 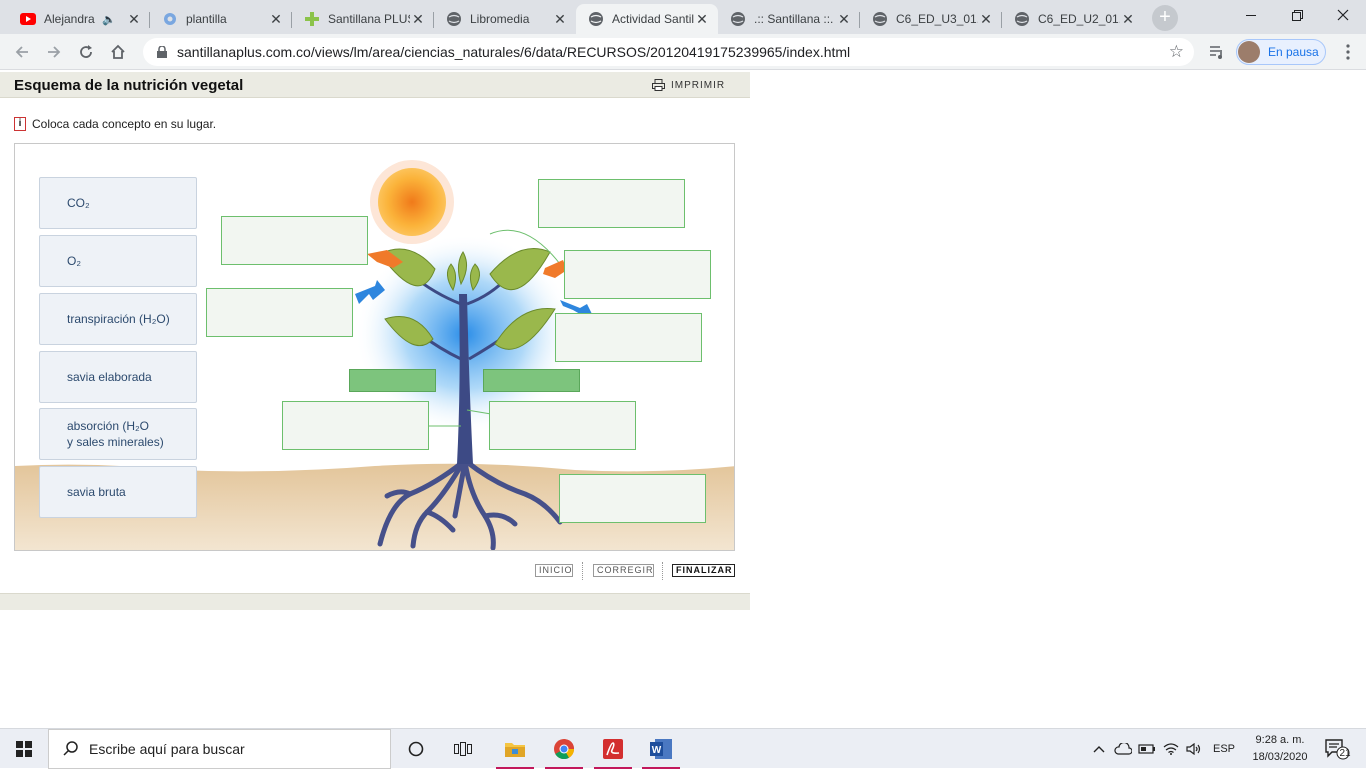 What do you see at coordinates (564, 749) in the screenshot?
I see `chrome-button` at bounding box center [564, 749].